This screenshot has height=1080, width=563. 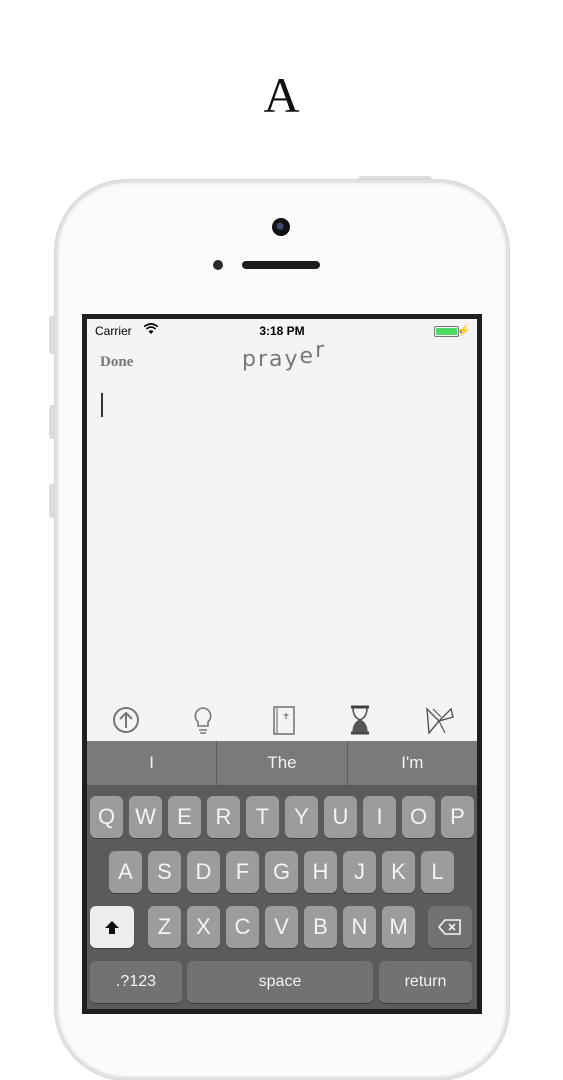 I want to click on shift-key, so click(x=112, y=927).